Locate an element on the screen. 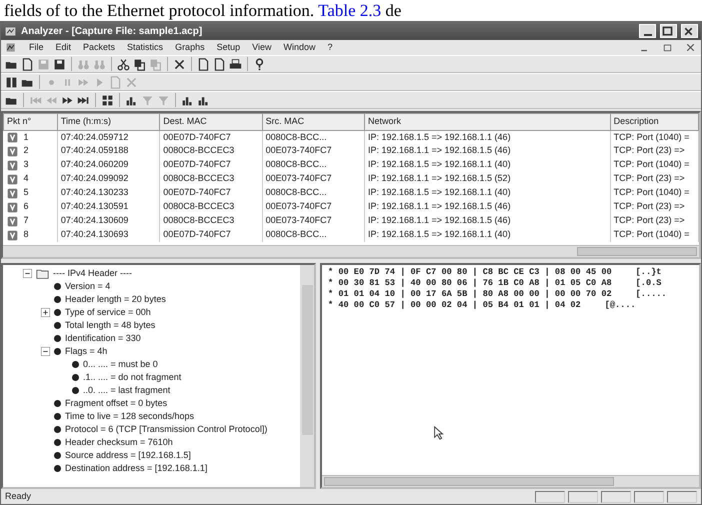 This screenshot has height=505, width=702. hex-bytes: * 00 30 81 53 | 40 00 80 06 | 76 1B C0 A8 | 01 05 C0 A8 is located at coordinates (470, 283).